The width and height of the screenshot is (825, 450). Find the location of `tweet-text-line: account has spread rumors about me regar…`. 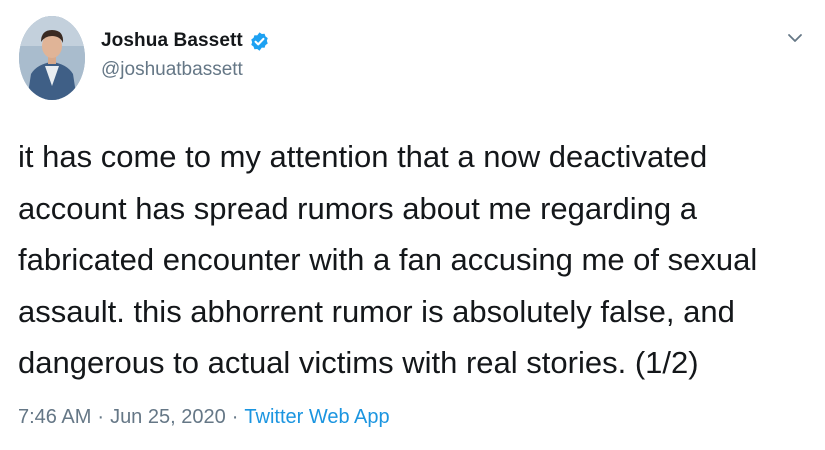

tweet-text-line: account has spread rumors about me regar… is located at coordinates (357, 208).